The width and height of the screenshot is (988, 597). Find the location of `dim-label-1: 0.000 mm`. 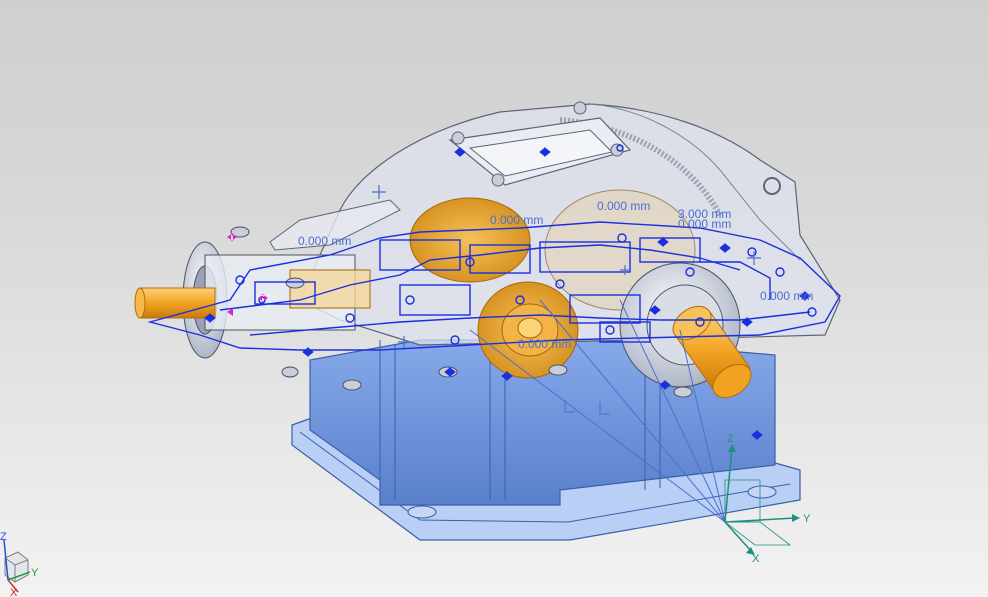

dim-label-1: 0.000 mm is located at coordinates (324, 241).